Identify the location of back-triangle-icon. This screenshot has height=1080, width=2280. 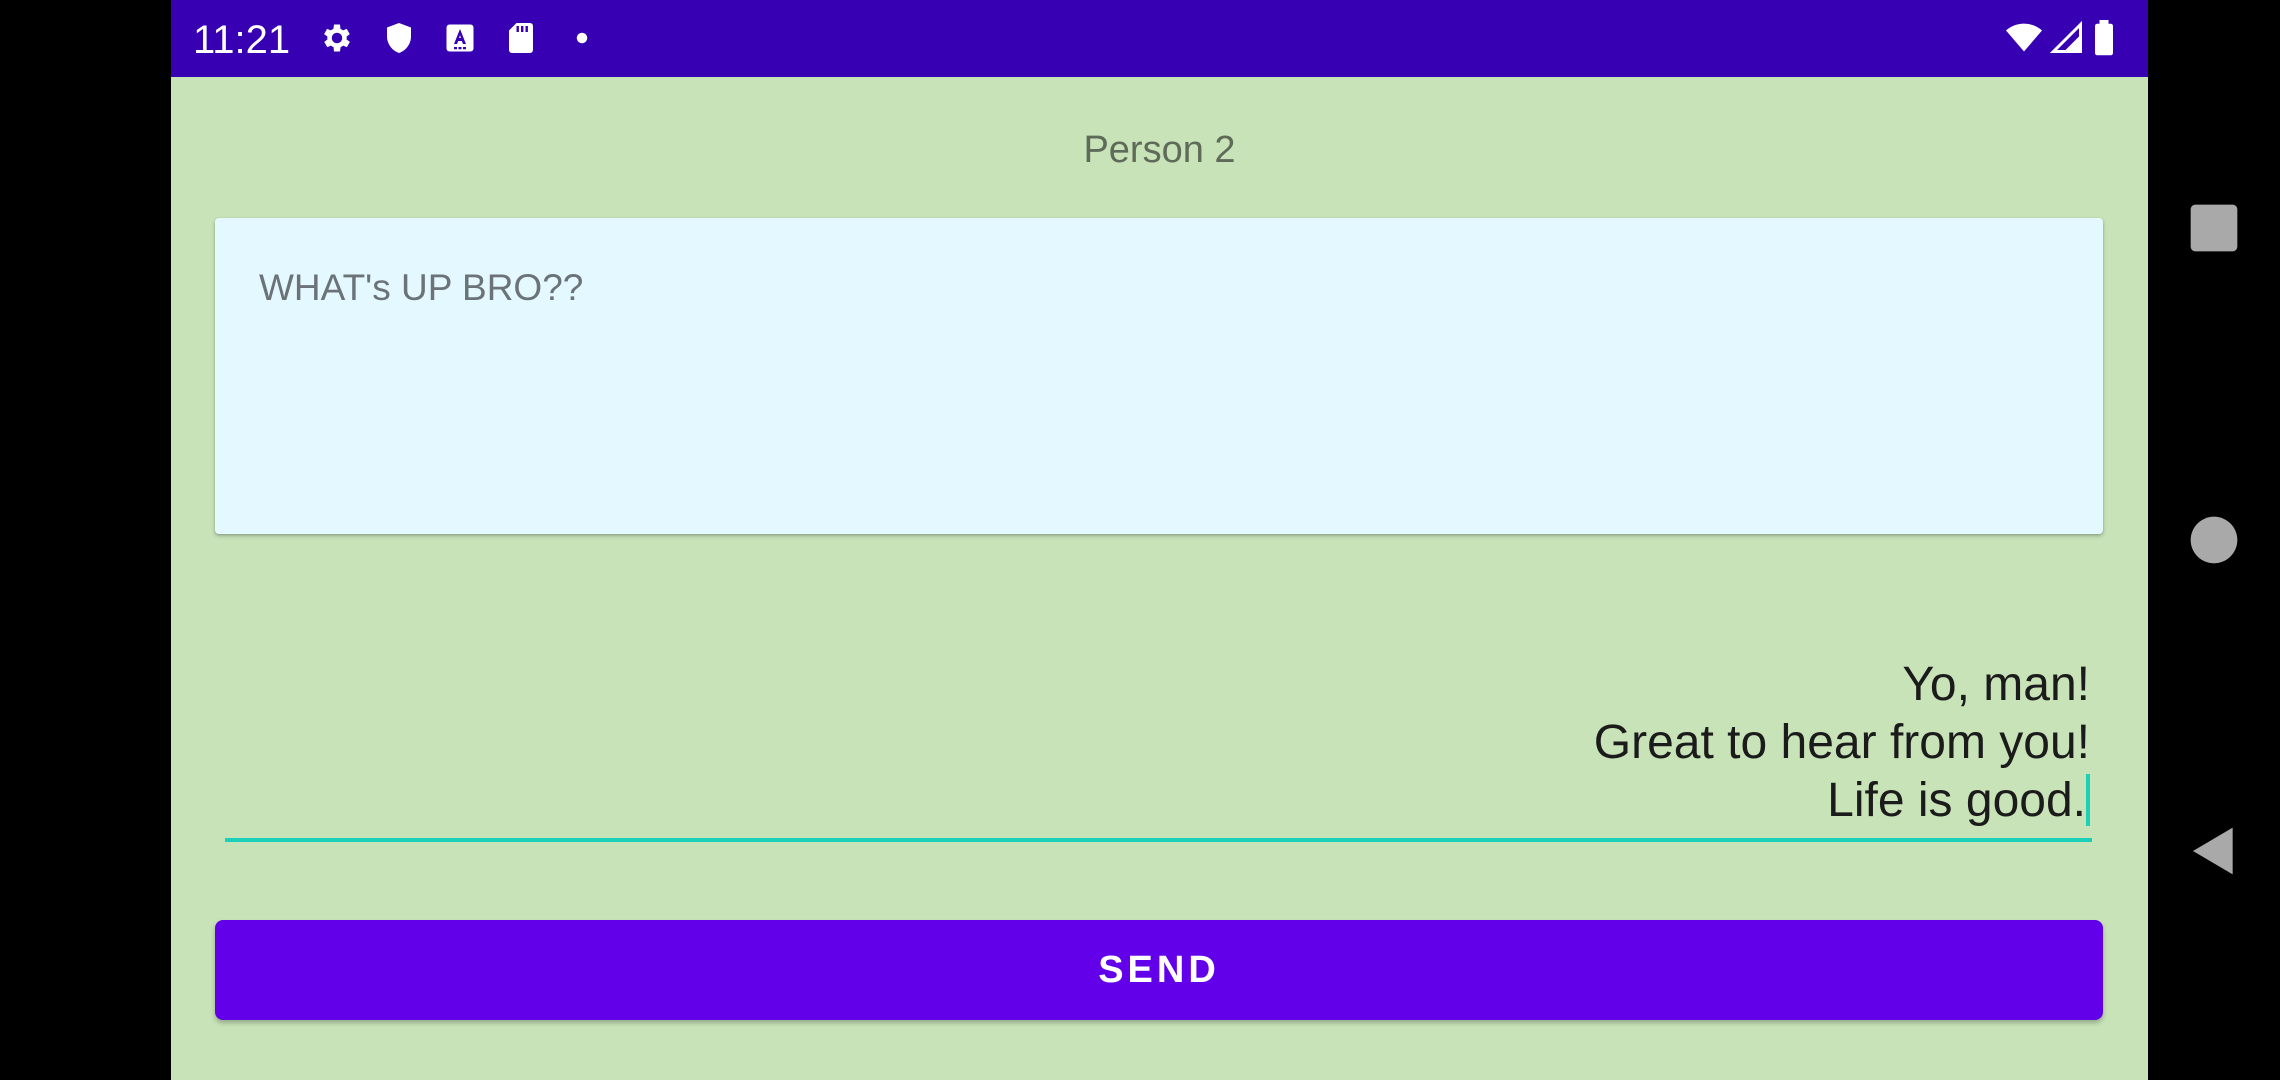
(2214, 851).